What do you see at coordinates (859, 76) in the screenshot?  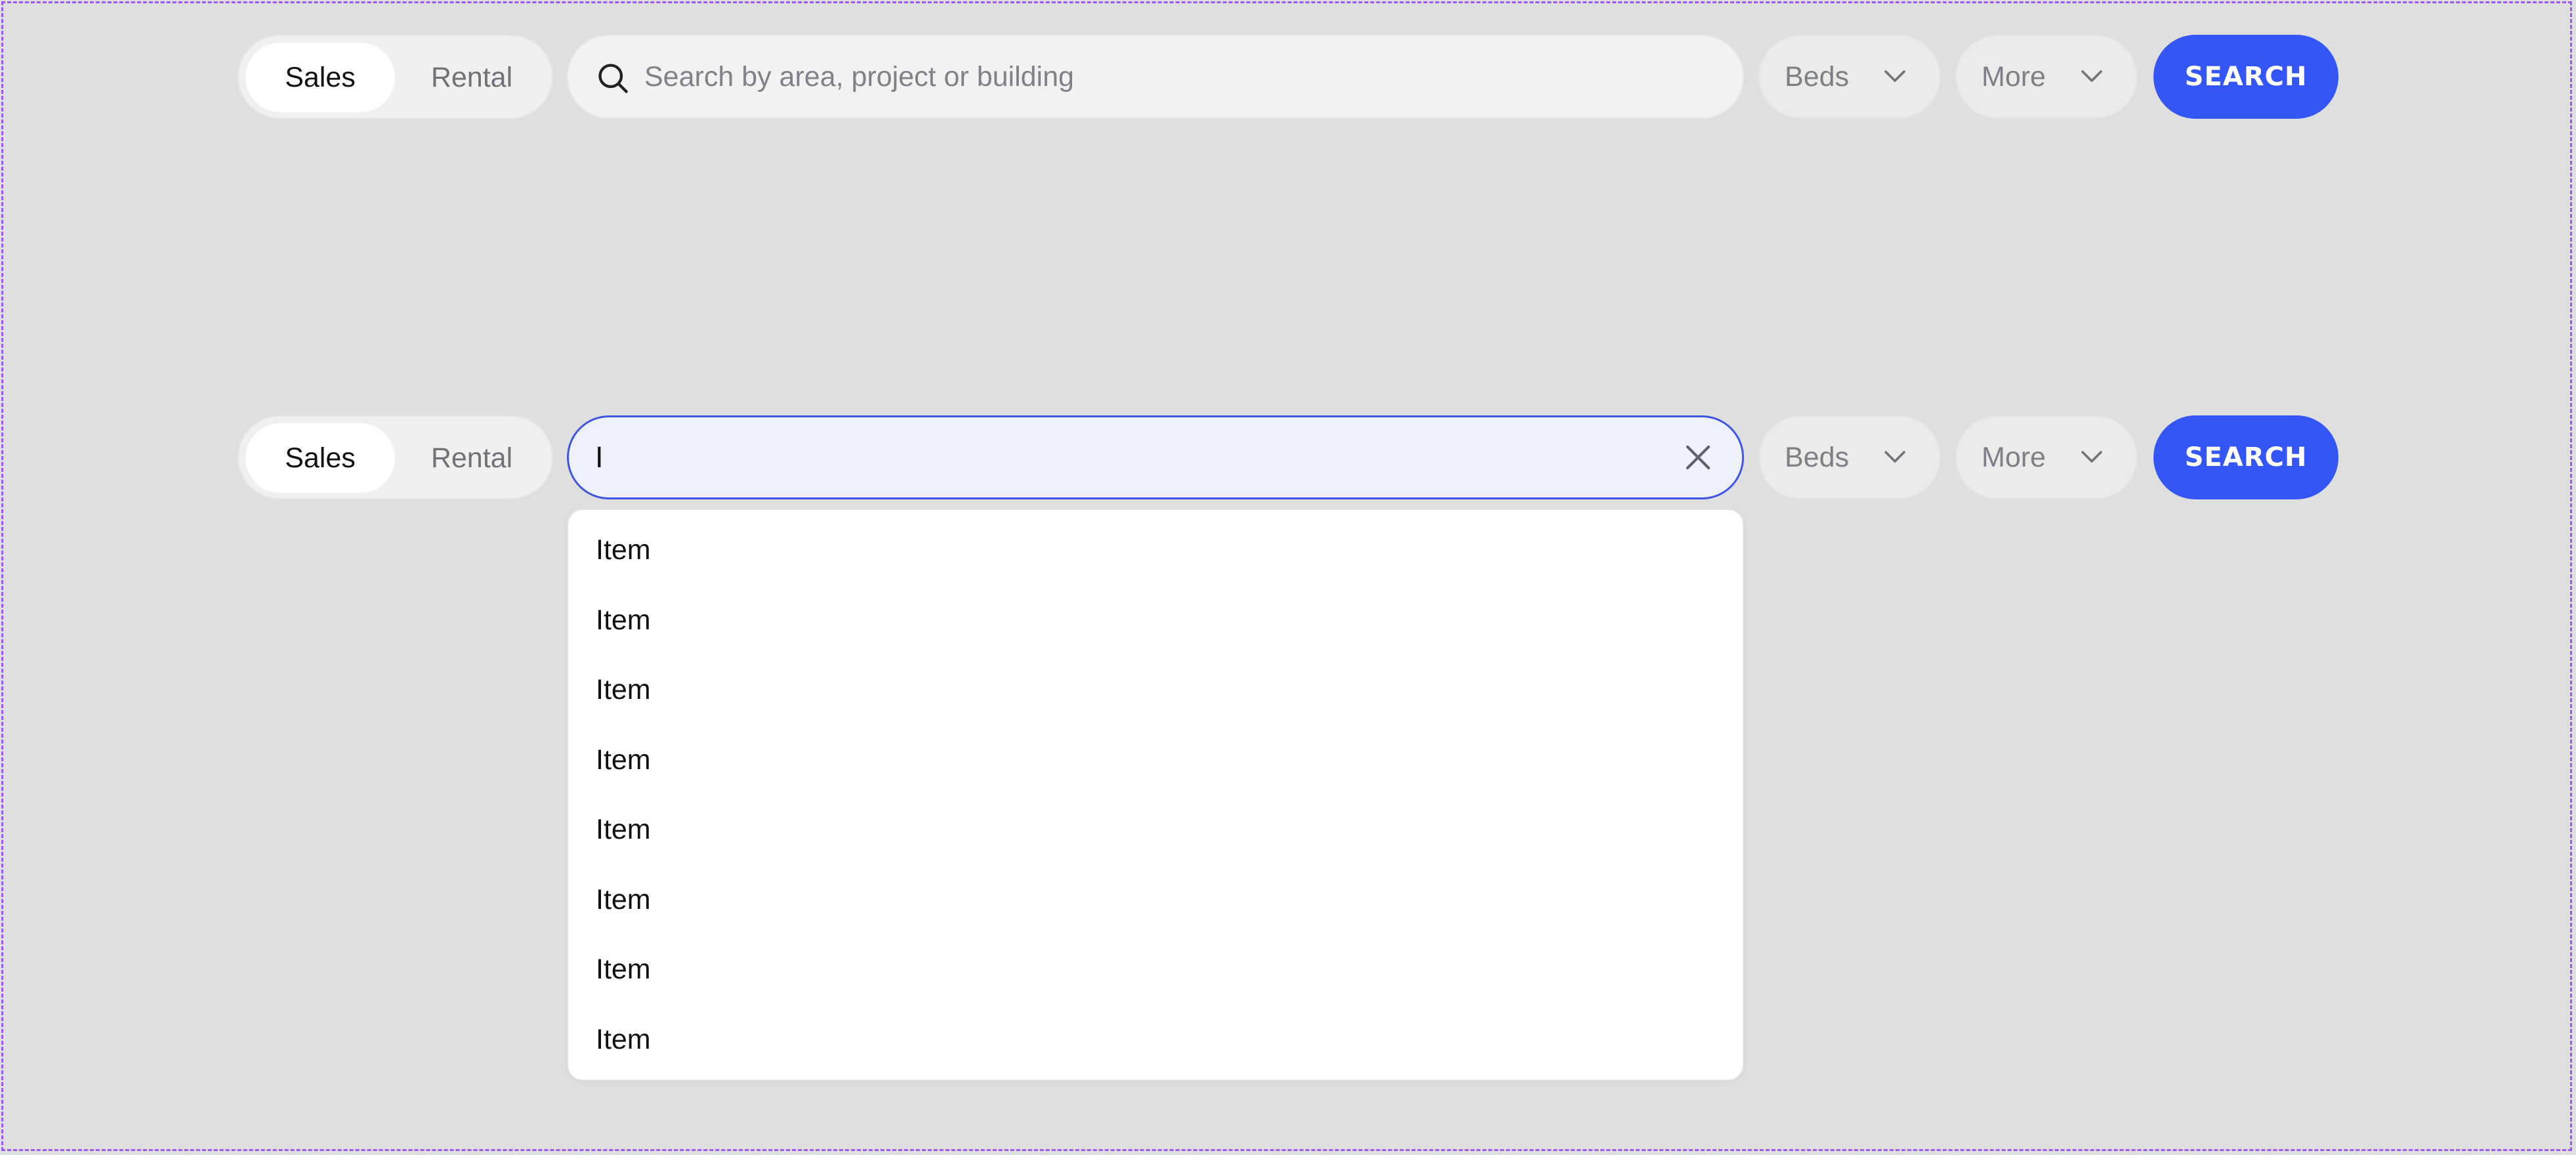 I see `search-input: Search by area, project or building` at bounding box center [859, 76].